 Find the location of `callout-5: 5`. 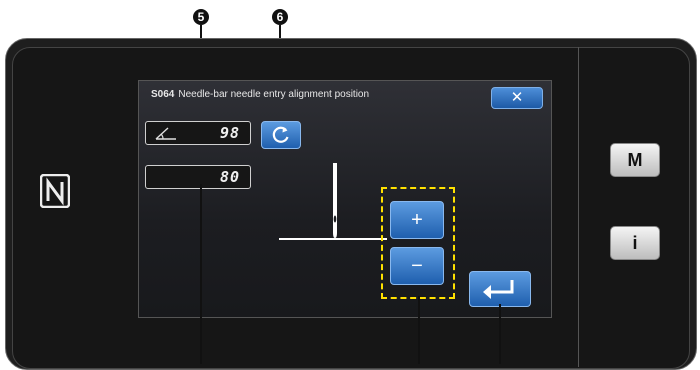

callout-5: 5 is located at coordinates (201, 17).